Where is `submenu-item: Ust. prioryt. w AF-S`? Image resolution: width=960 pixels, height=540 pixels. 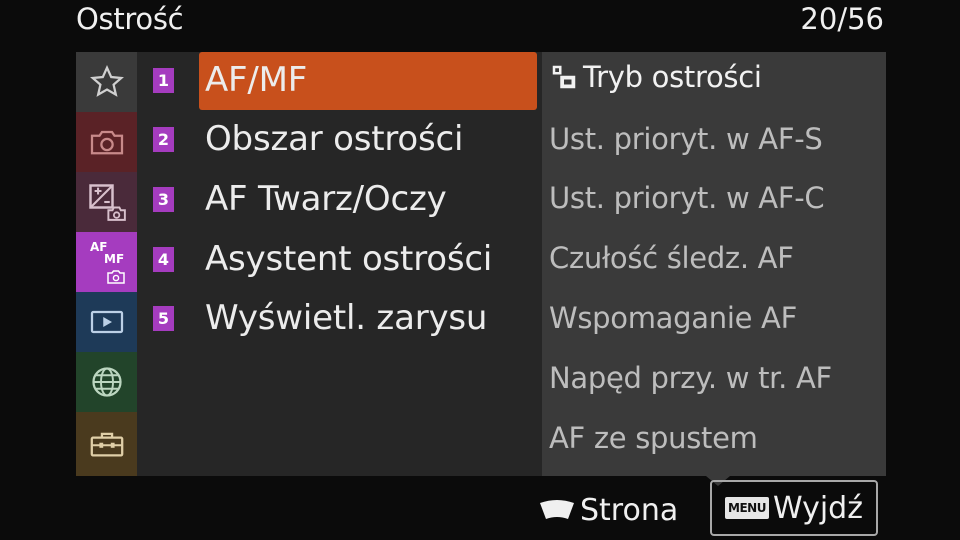
submenu-item: Ust. prioryt. w AF-S is located at coordinates (686, 139).